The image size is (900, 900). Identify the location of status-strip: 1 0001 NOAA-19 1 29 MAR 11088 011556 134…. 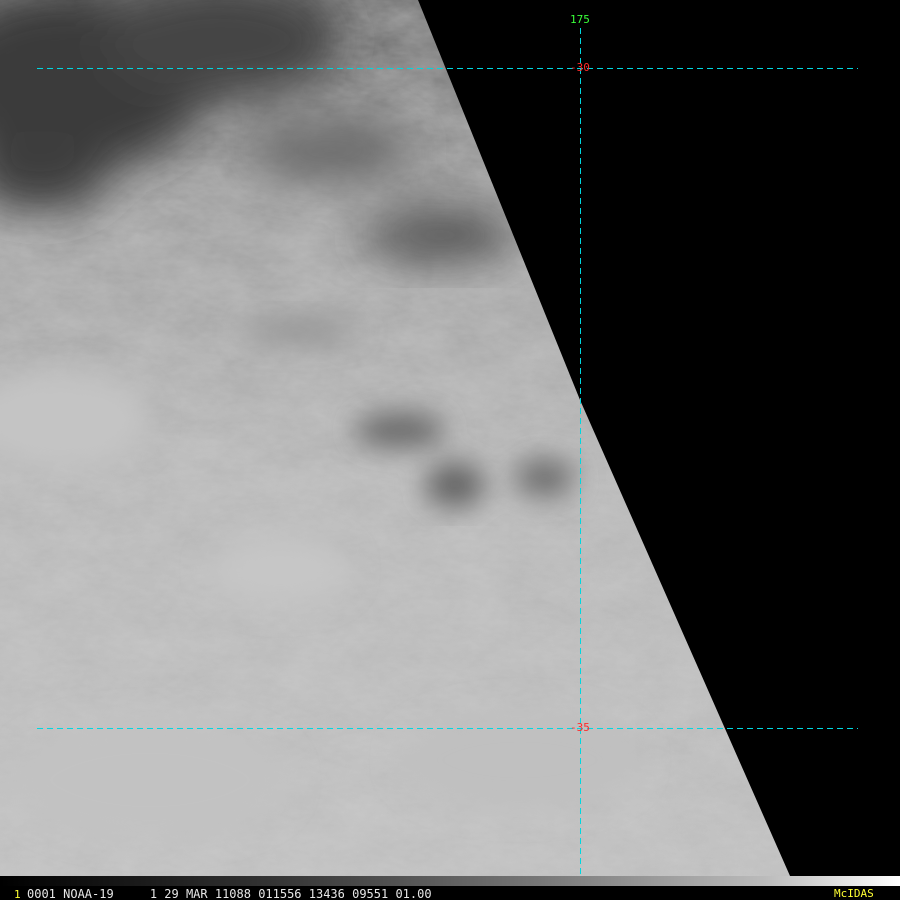
(450, 893).